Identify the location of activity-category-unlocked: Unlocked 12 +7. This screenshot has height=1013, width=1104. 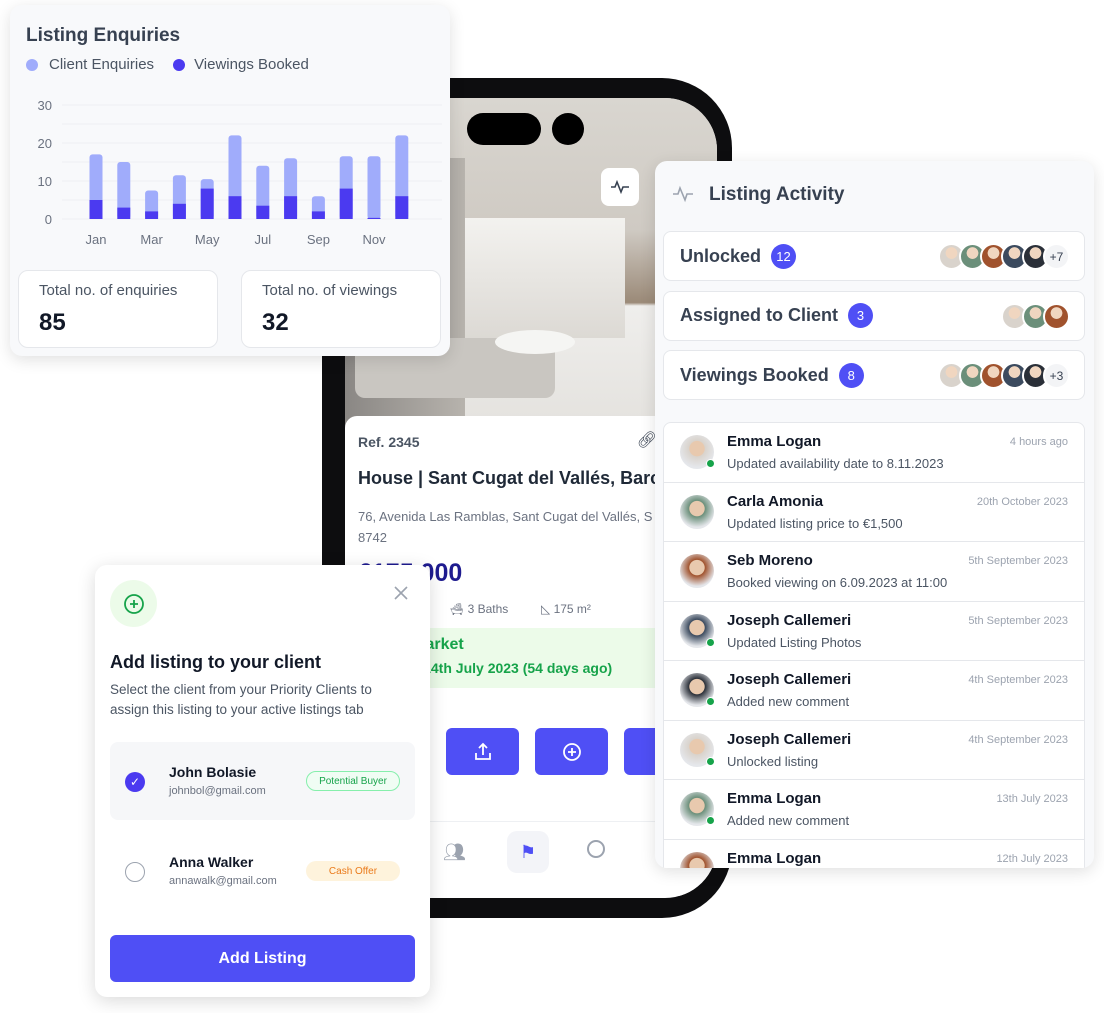
(874, 256).